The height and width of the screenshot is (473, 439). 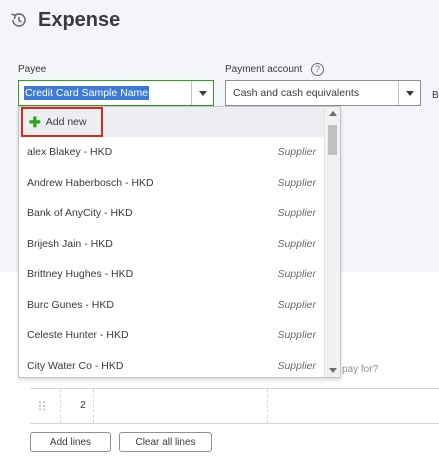 What do you see at coordinates (83, 405) in the screenshot?
I see `row-number: 2` at bounding box center [83, 405].